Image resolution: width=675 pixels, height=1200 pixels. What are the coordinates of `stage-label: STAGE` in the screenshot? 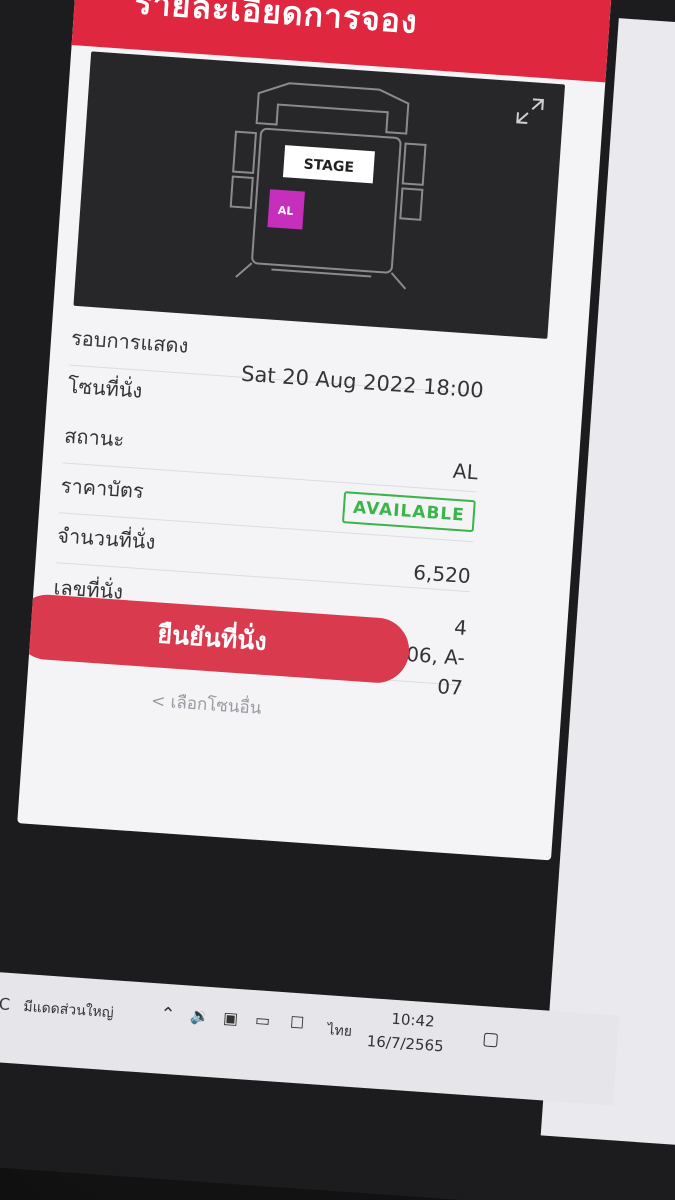 It's located at (328, 166).